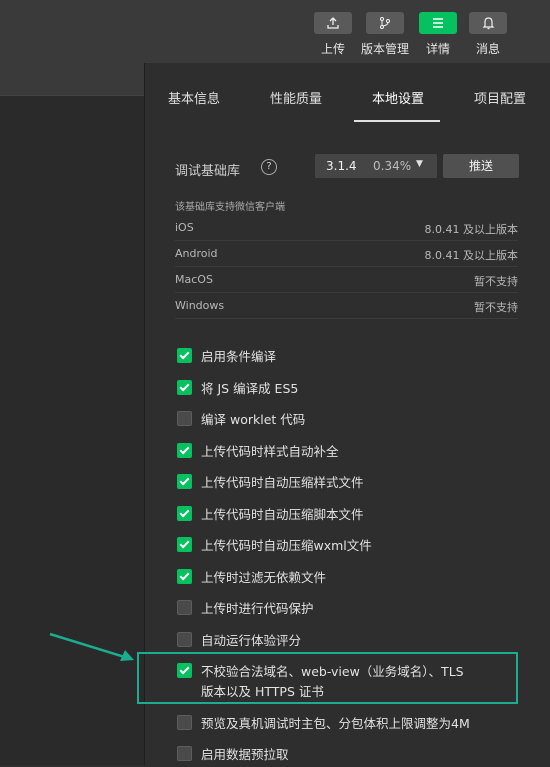  I want to click on option-code-protection: 上传时进行代码保护, so click(355, 609).